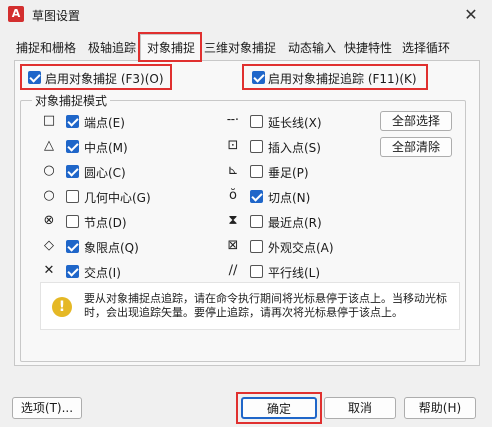 The width and height of the screenshot is (492, 427). What do you see at coordinates (256, 271) in the screenshot?
I see `parallel-checkbox` at bounding box center [256, 271].